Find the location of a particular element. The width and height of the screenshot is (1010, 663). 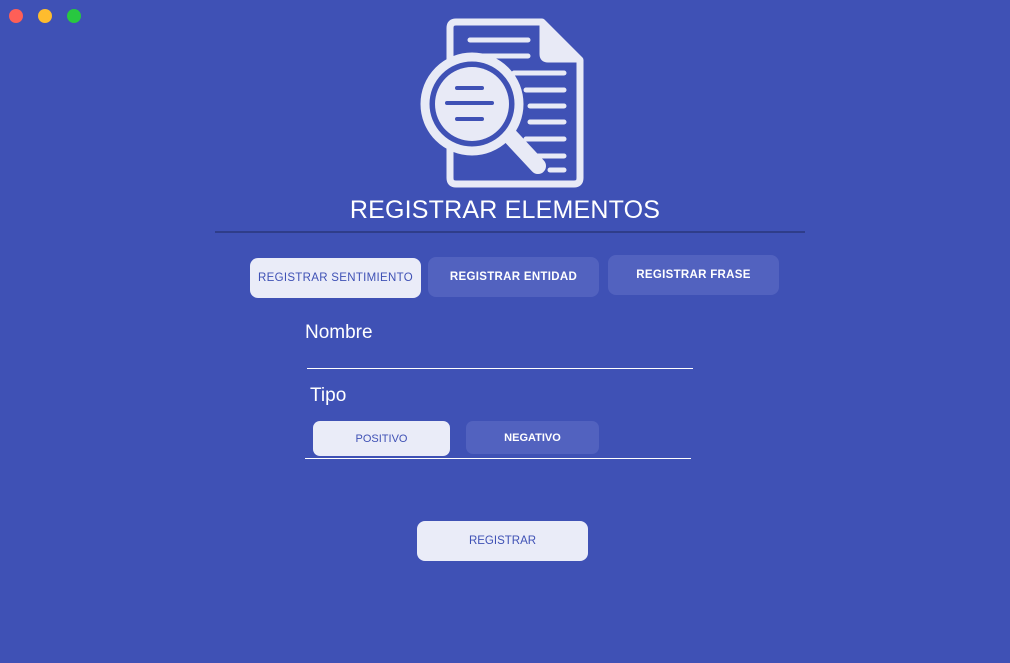

registrar-button: REGISTRAR is located at coordinates (502, 541).